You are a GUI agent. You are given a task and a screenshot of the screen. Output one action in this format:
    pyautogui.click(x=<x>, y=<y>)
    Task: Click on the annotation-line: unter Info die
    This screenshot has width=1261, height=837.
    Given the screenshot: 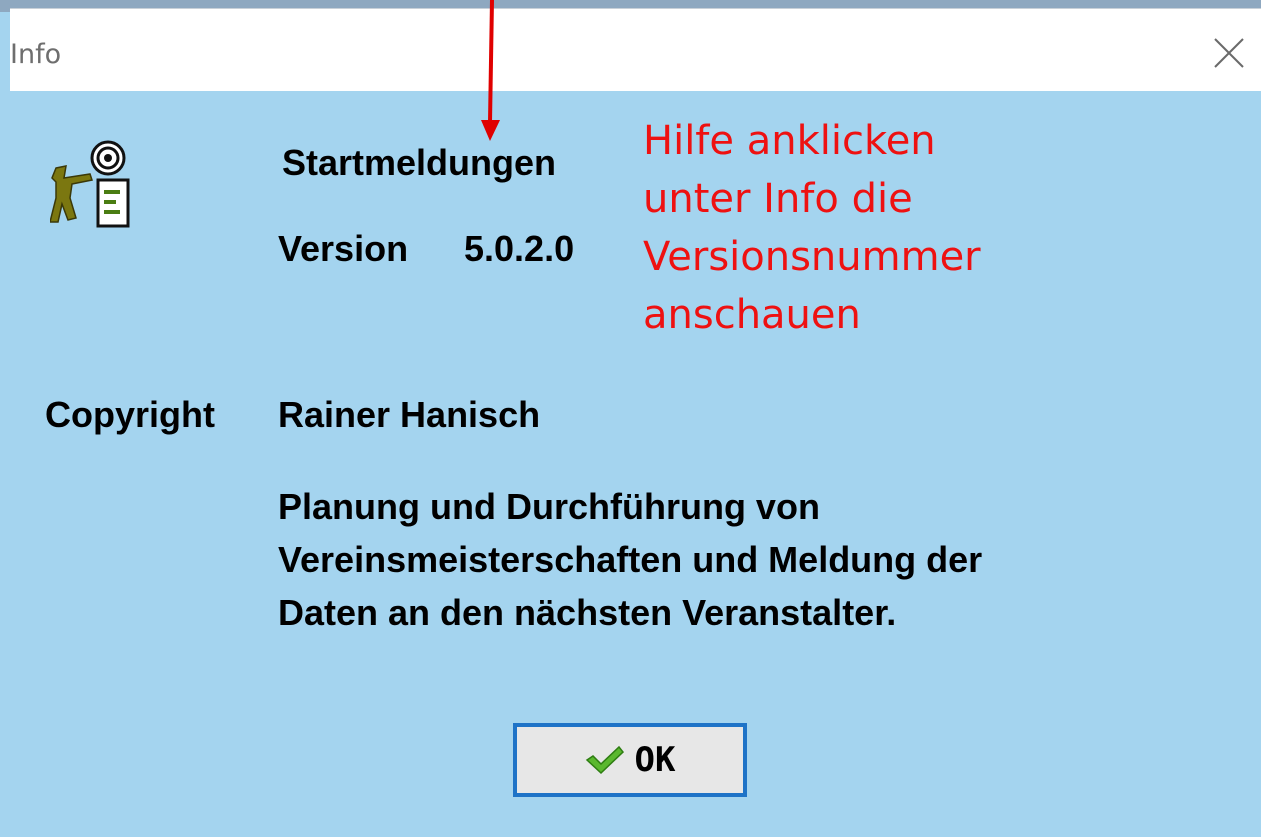 What is the action you would take?
    pyautogui.click(x=778, y=199)
    